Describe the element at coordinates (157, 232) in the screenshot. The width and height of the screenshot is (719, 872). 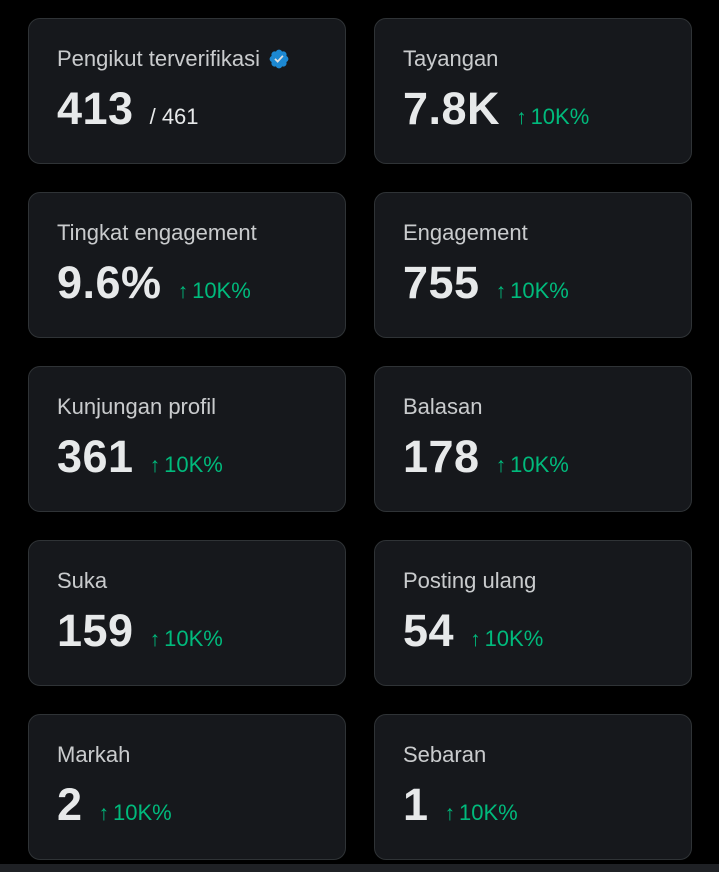
I see `stat-label: Tingkat engagement` at that location.